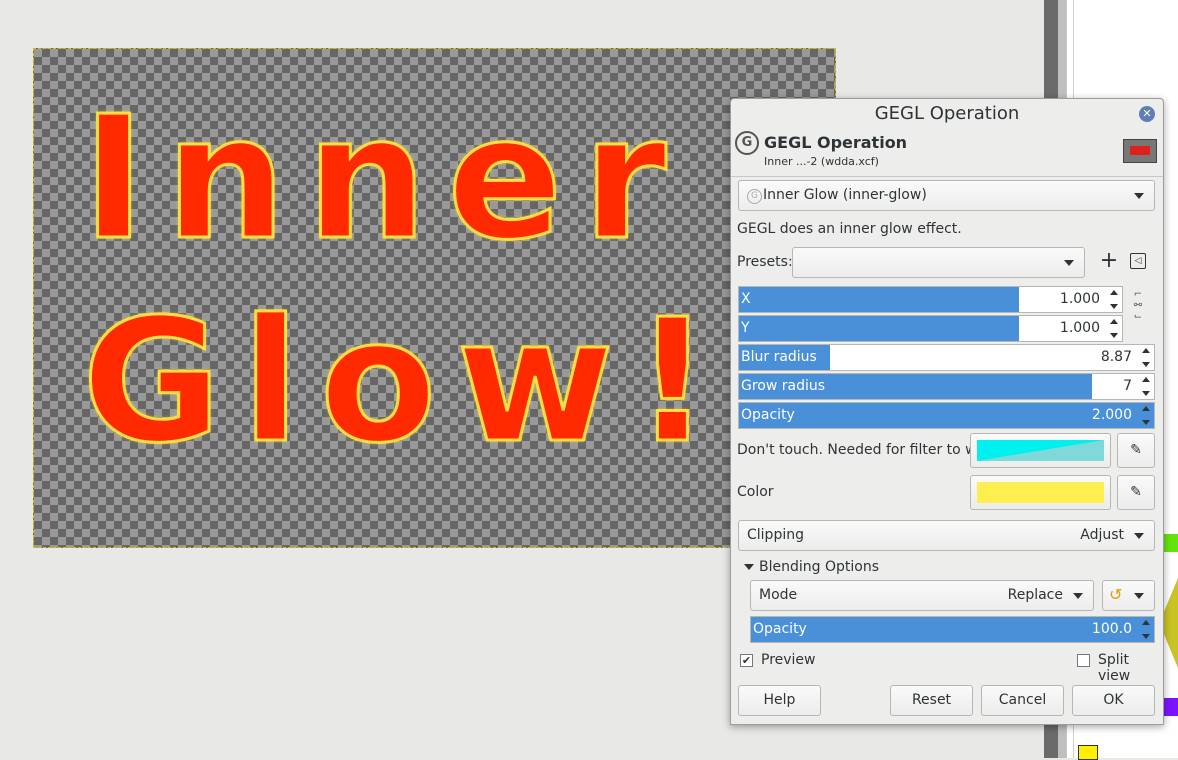 This screenshot has width=1178, height=760. What do you see at coordinates (755, 492) in the screenshot?
I see `color-label: Color` at bounding box center [755, 492].